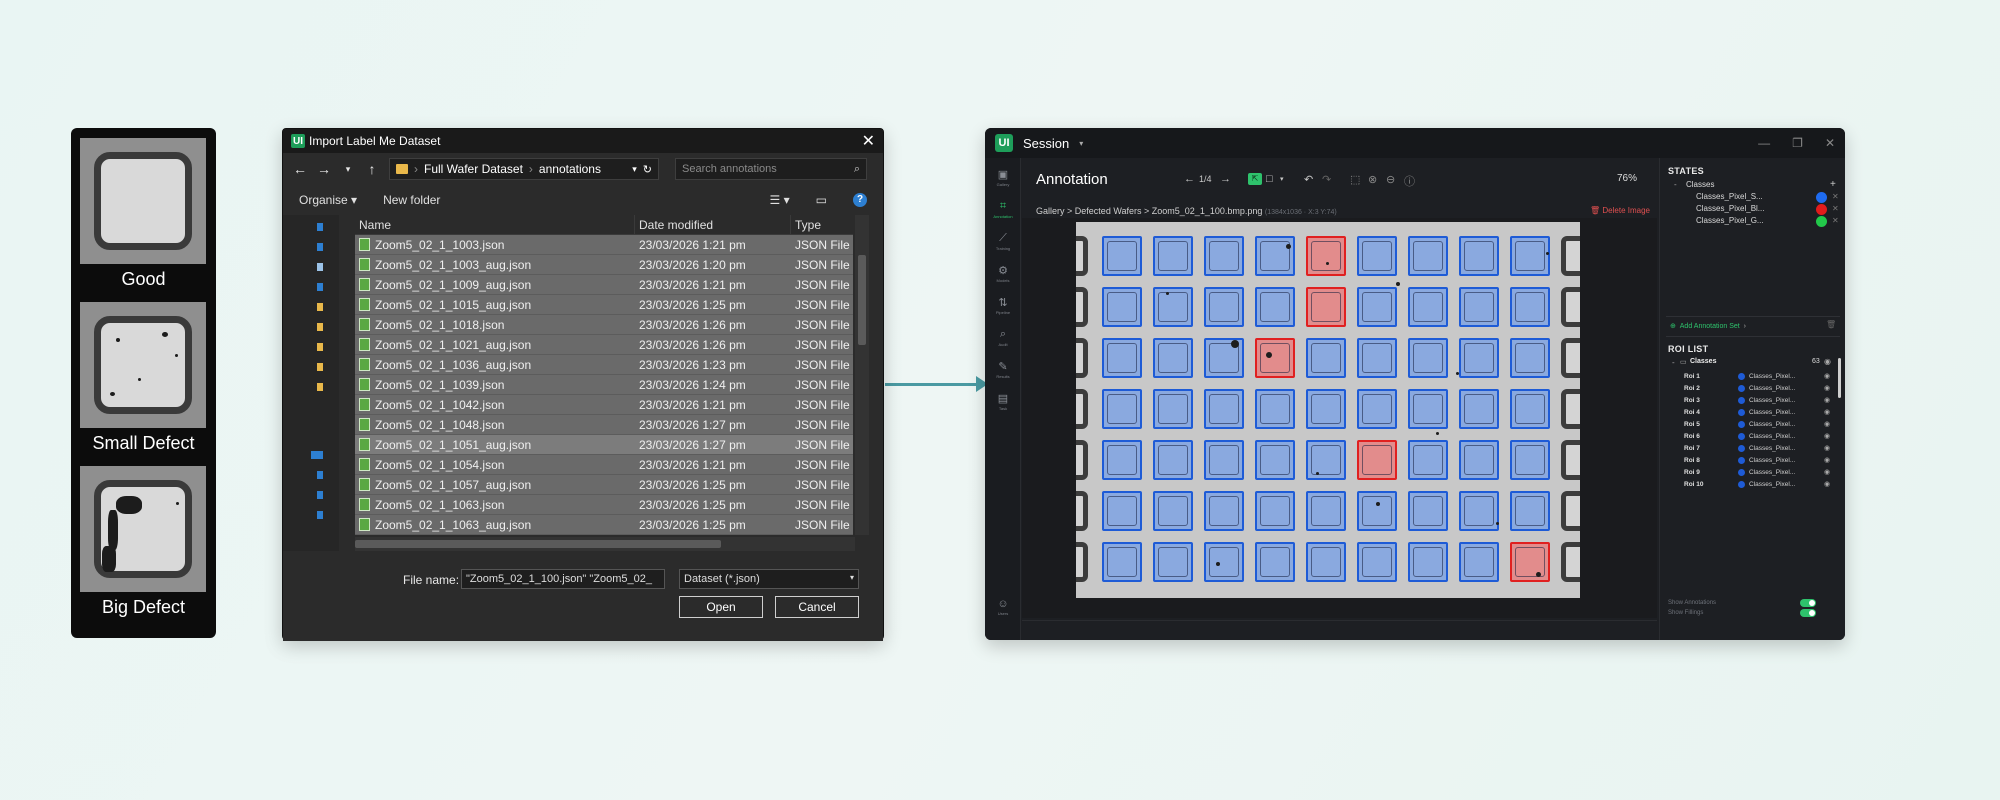 This screenshot has height=800, width=2000. Describe the element at coordinates (1797, 143) in the screenshot. I see `maximize-icon: ❐` at that location.